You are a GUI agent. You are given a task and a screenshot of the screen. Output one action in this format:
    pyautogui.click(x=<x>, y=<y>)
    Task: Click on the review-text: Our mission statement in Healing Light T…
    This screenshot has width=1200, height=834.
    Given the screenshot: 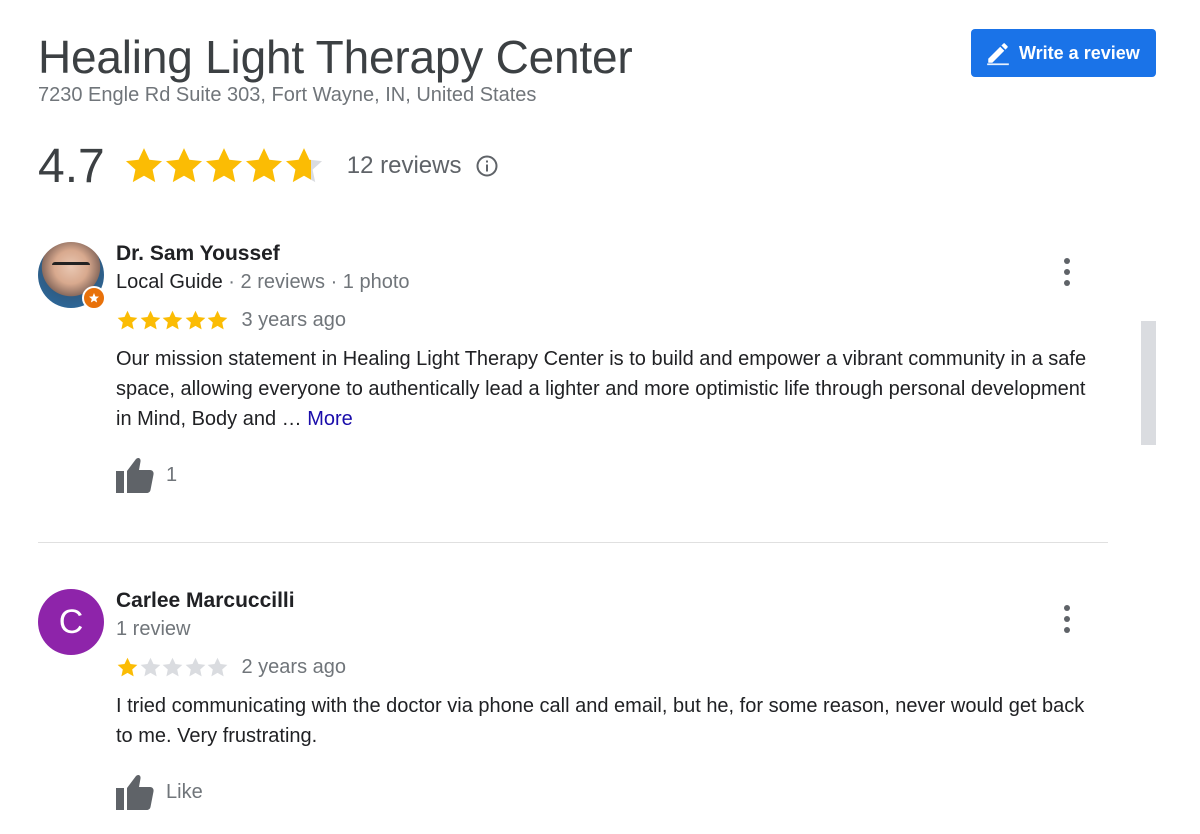 What is the action you would take?
    pyautogui.click(x=611, y=389)
    